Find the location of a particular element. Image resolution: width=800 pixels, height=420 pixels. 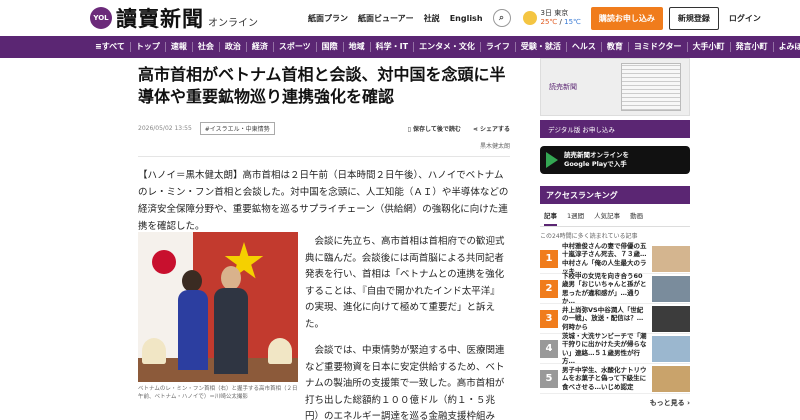

gplay-line1: 読売新聞オンラインを is located at coordinates (596, 155).